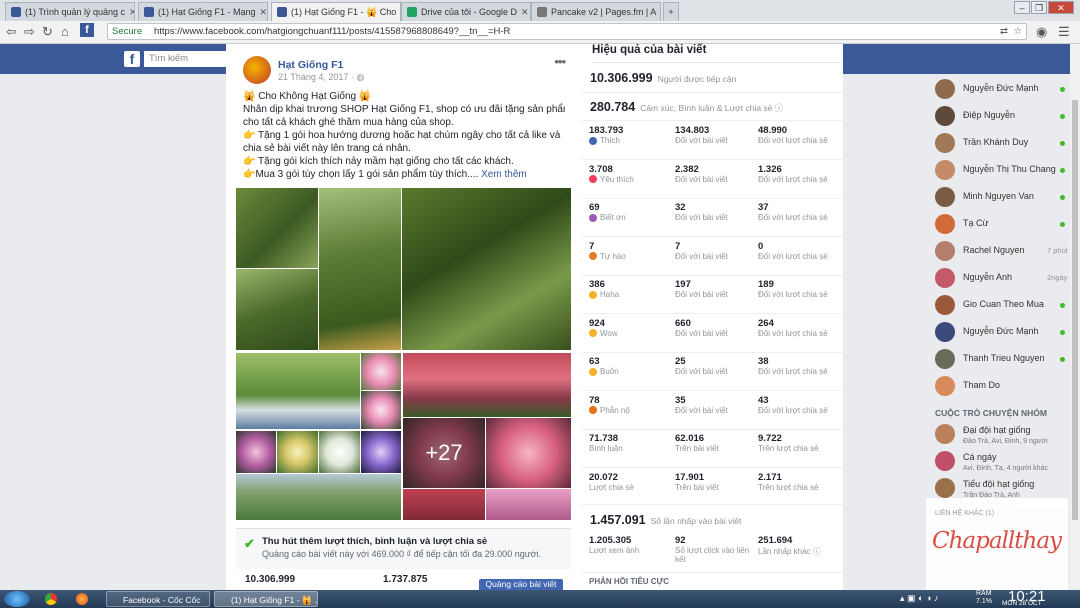 The image size is (1080, 608). Describe the element at coordinates (1004, 31) in the screenshot. I see `translate-icon: ⇄` at that location.